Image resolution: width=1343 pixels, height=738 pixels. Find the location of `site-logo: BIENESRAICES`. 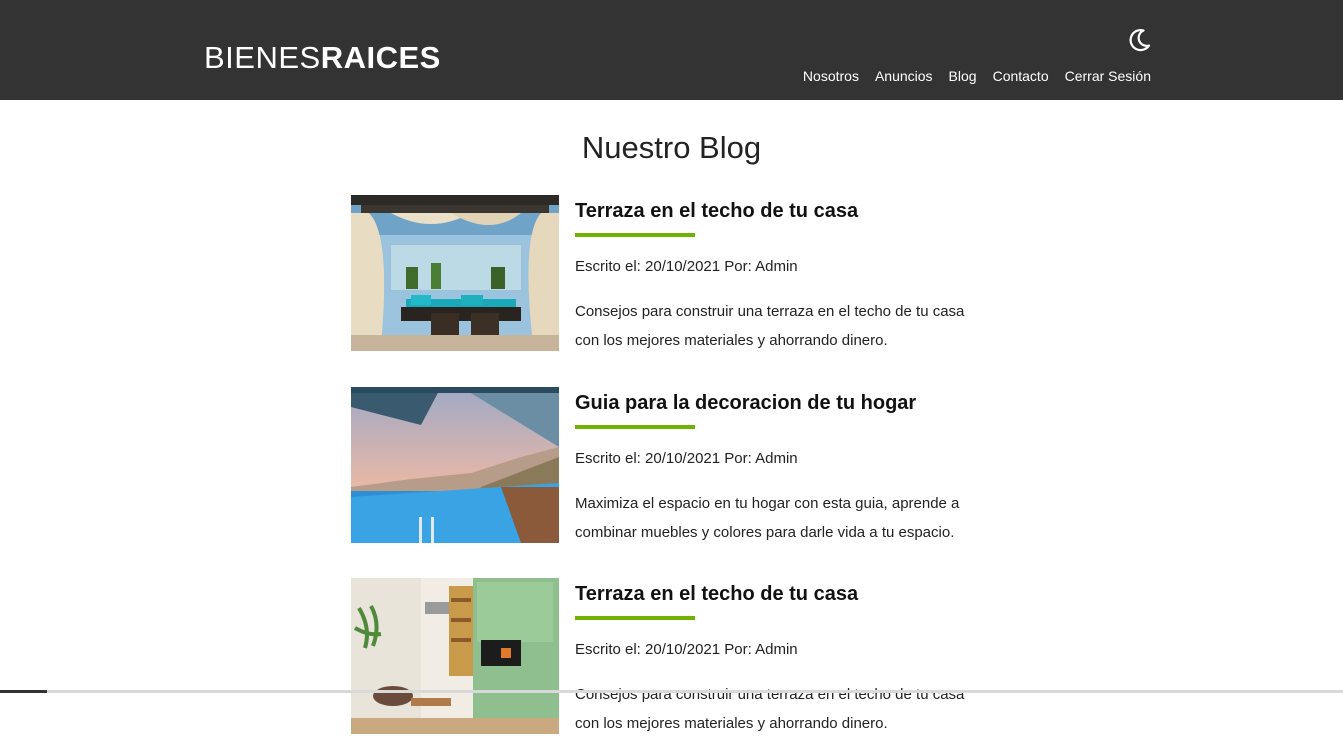

site-logo: BIENESRAICES is located at coordinates (322, 58).